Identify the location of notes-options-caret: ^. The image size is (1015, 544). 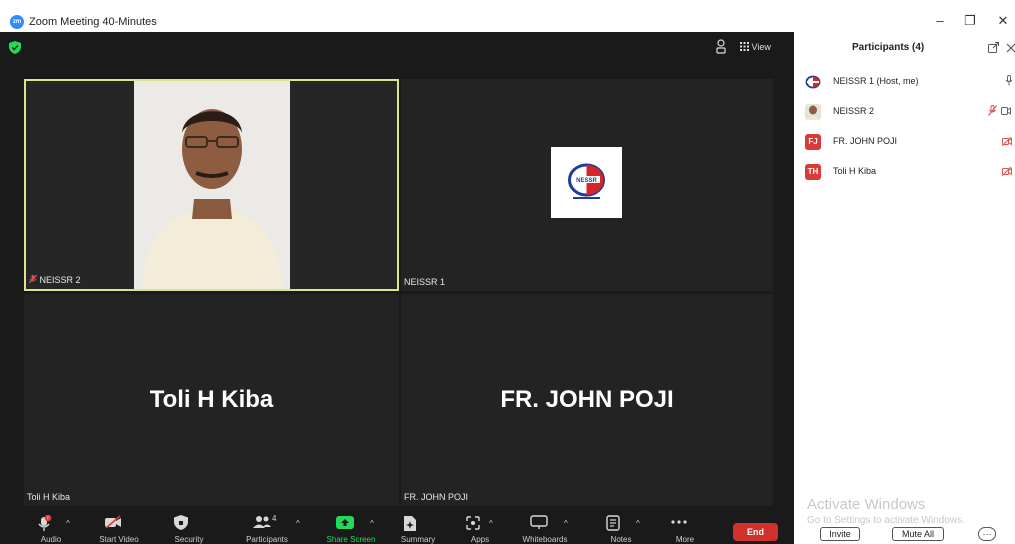
(638, 523).